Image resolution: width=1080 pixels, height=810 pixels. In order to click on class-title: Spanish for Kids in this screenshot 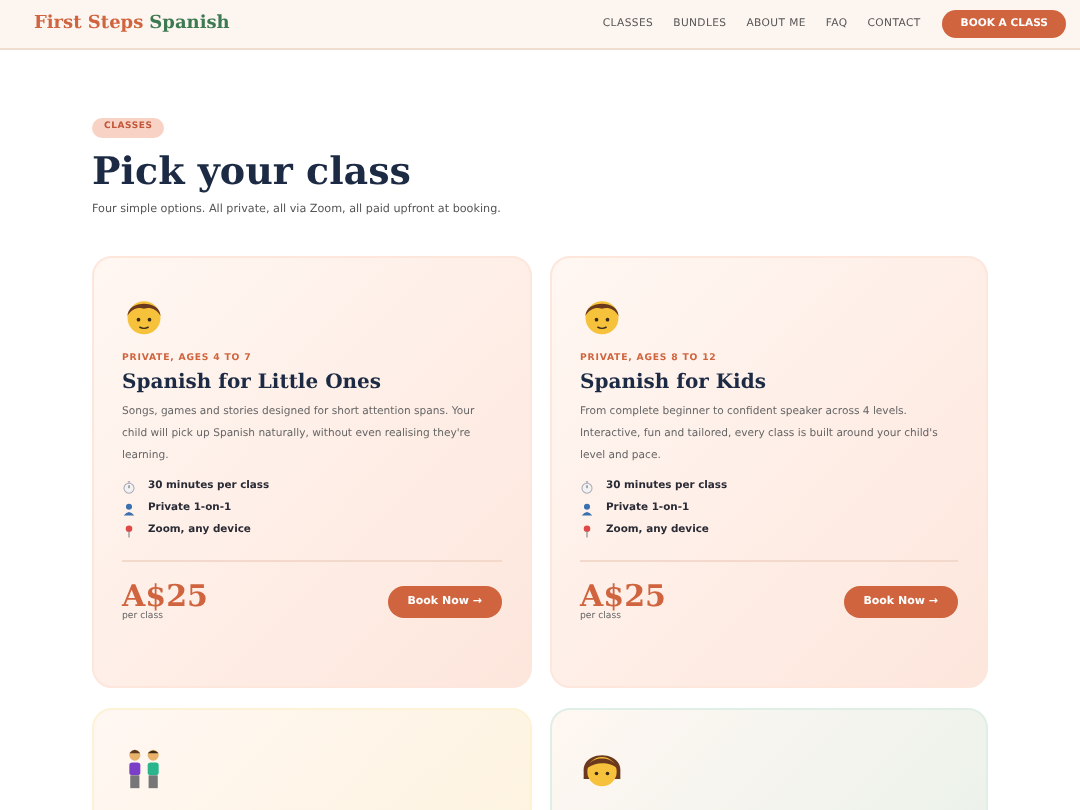, I will do `click(674, 382)`.